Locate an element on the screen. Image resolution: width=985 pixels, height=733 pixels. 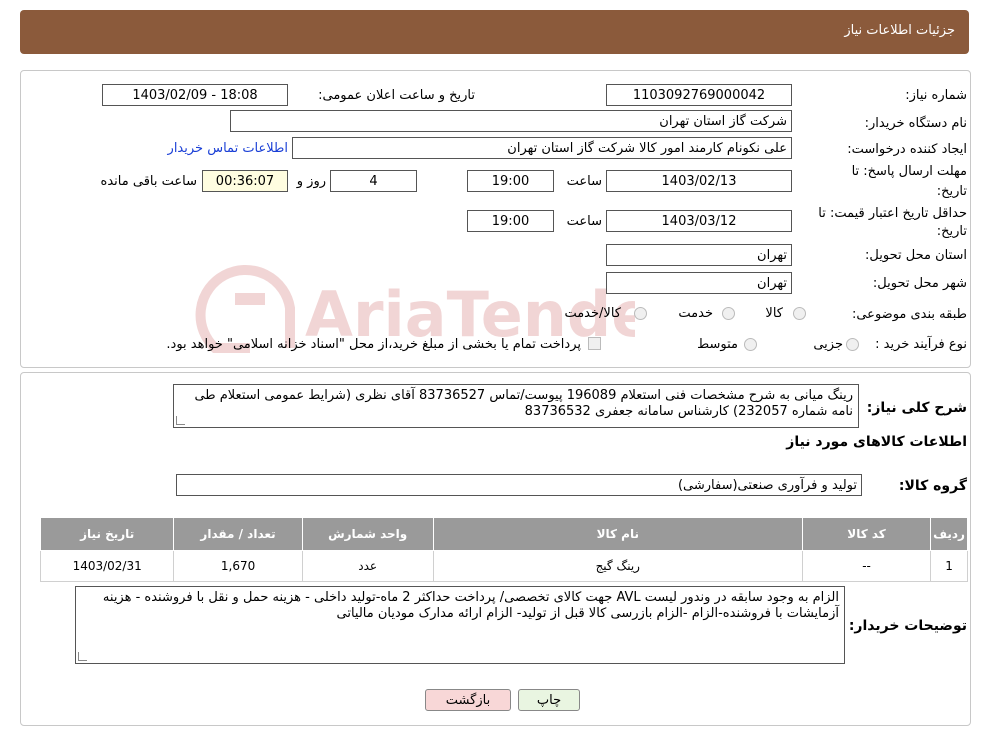
col-name: نام کالا is located at coordinates (617, 534).